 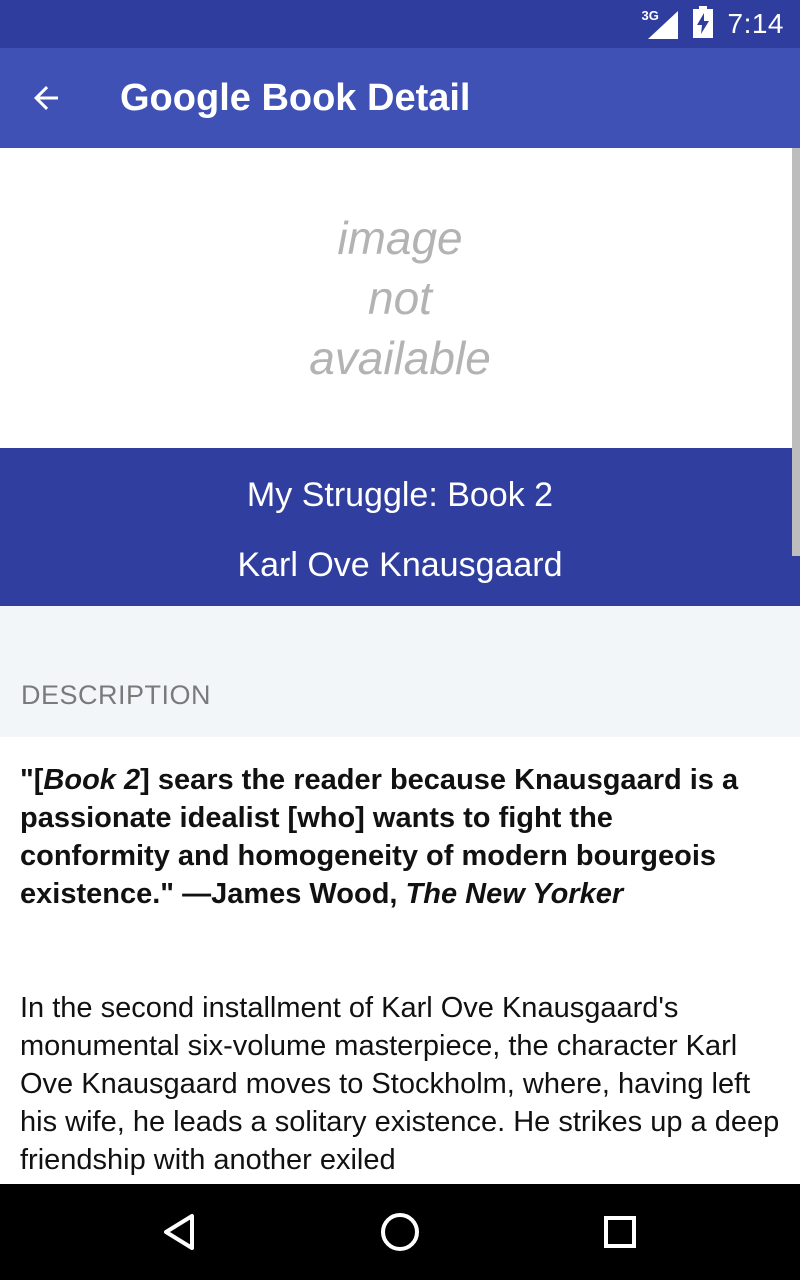 I want to click on image-not-available-text: image not available, so click(x=400, y=298).